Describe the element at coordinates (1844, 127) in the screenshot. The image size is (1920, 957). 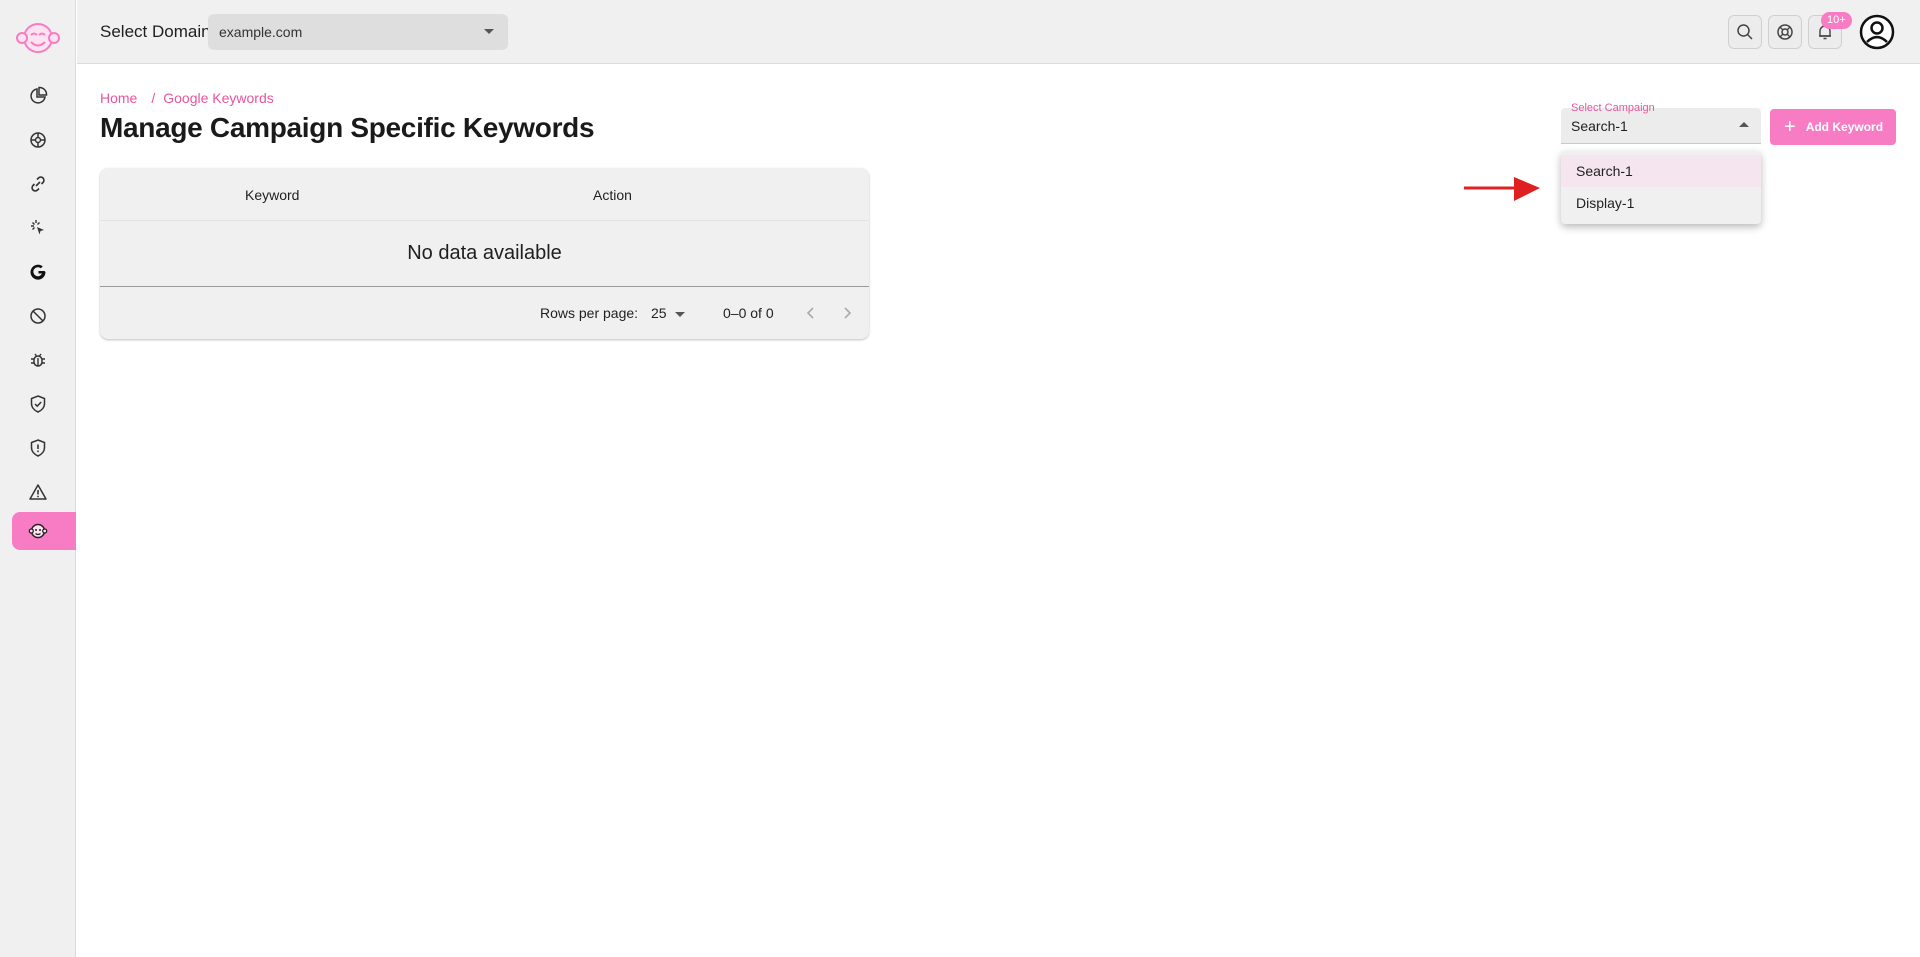
I see `add-keyword-label: Add Keyword` at that location.